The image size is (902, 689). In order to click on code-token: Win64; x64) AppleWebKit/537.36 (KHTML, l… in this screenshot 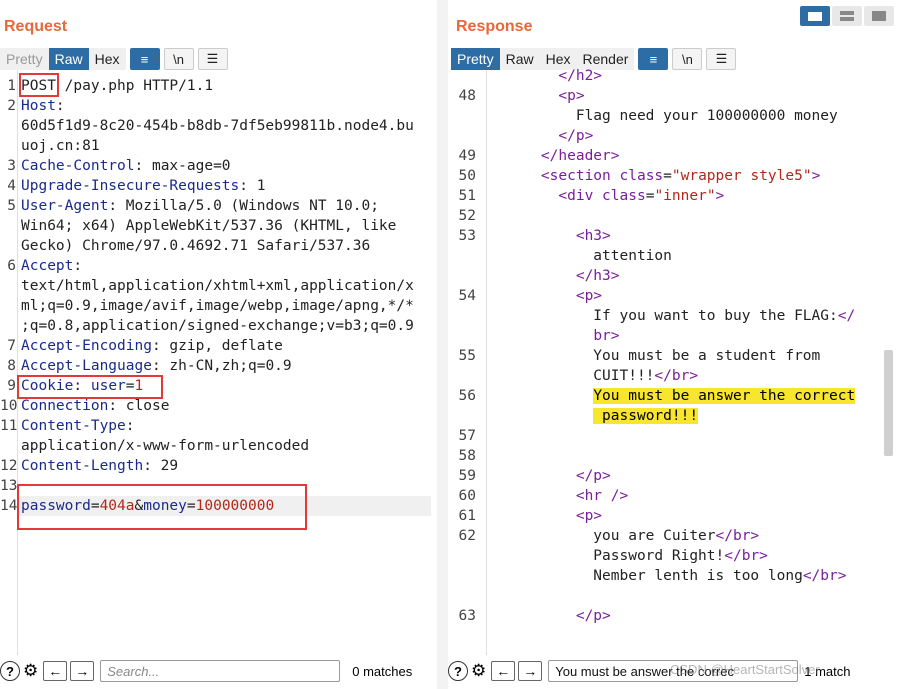, I will do `click(209, 226)`.